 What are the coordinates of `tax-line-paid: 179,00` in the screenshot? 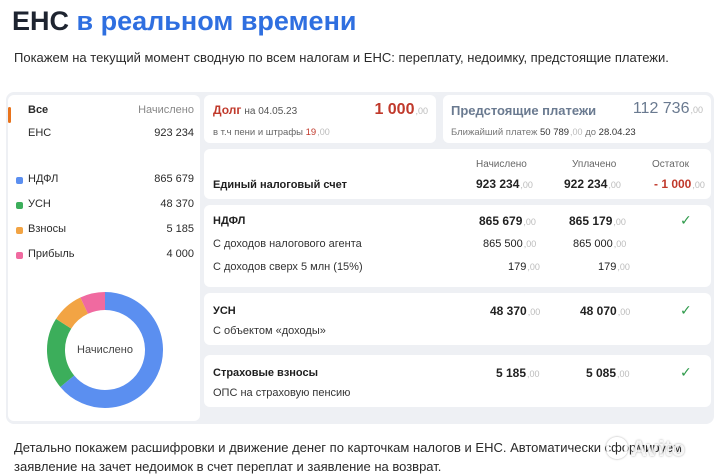 It's located at (614, 267).